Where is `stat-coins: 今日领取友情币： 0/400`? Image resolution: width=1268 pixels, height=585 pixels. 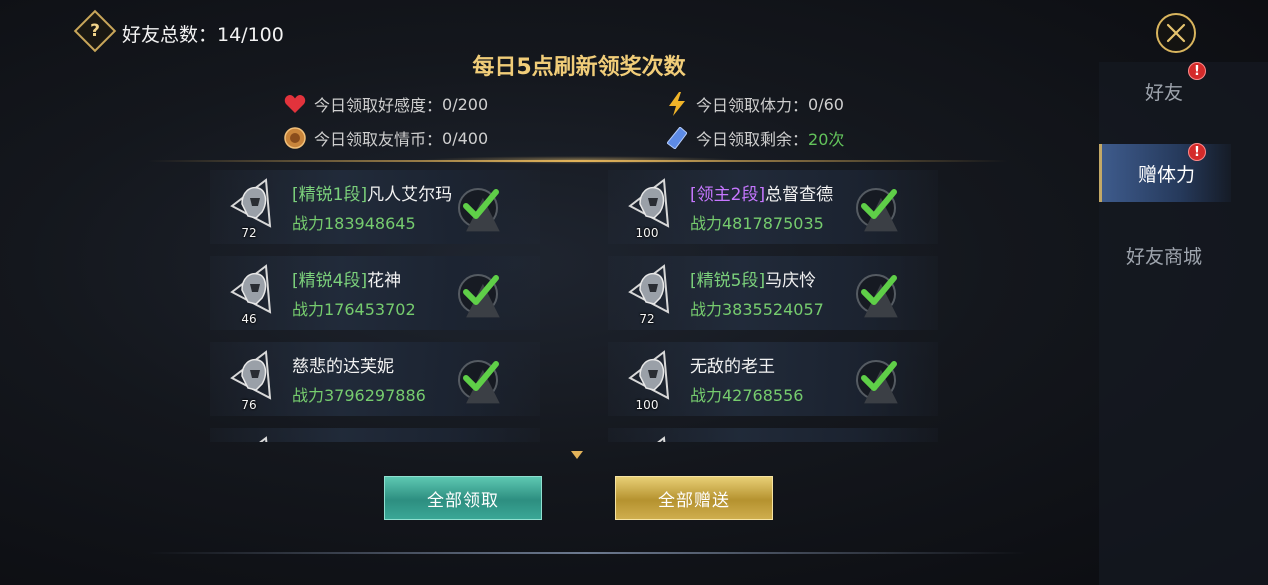
stat-coins: 今日领取友情币： 0/400 is located at coordinates (386, 138).